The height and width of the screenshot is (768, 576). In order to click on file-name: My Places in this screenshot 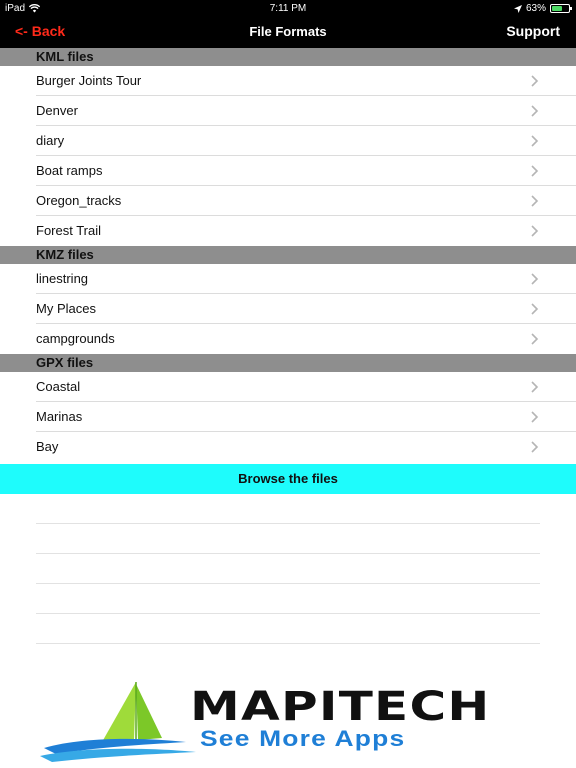, I will do `click(66, 308)`.